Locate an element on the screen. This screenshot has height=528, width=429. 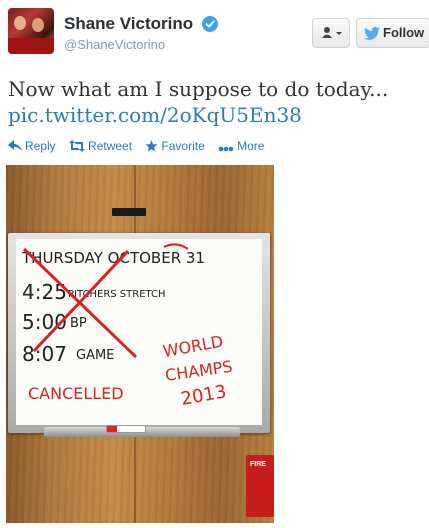
user-dropdown-icon is located at coordinates (332, 32).